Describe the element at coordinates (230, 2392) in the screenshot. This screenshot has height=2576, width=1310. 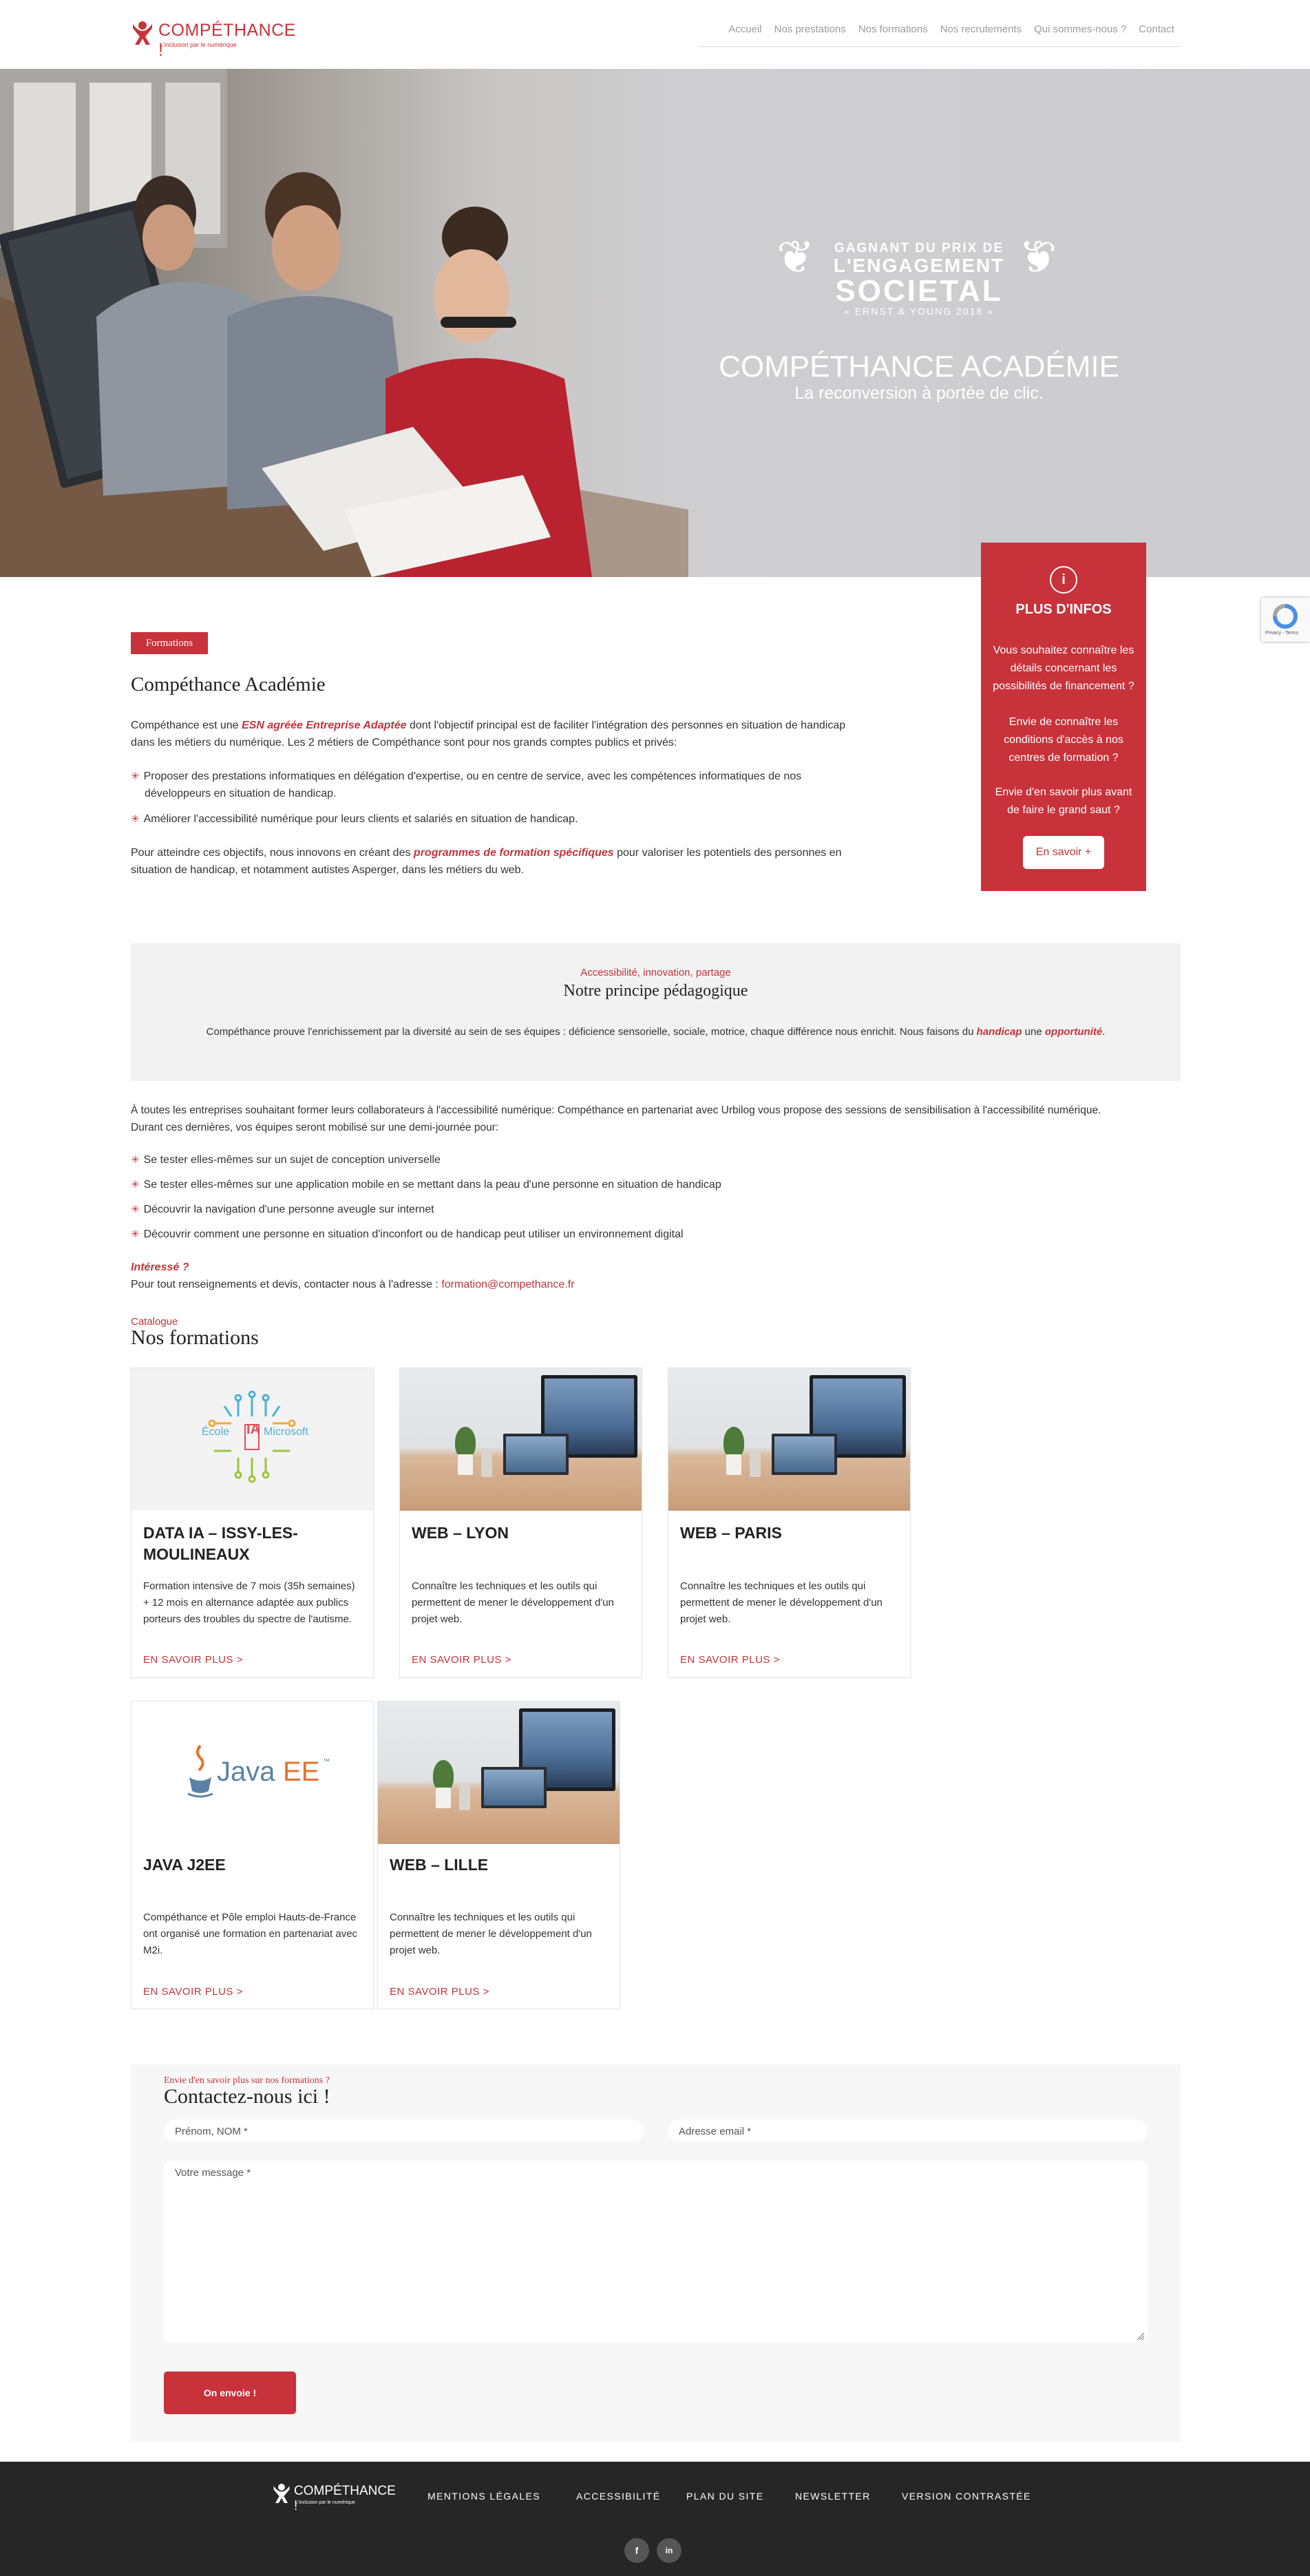
I see `submit-button: On envoie !` at that location.